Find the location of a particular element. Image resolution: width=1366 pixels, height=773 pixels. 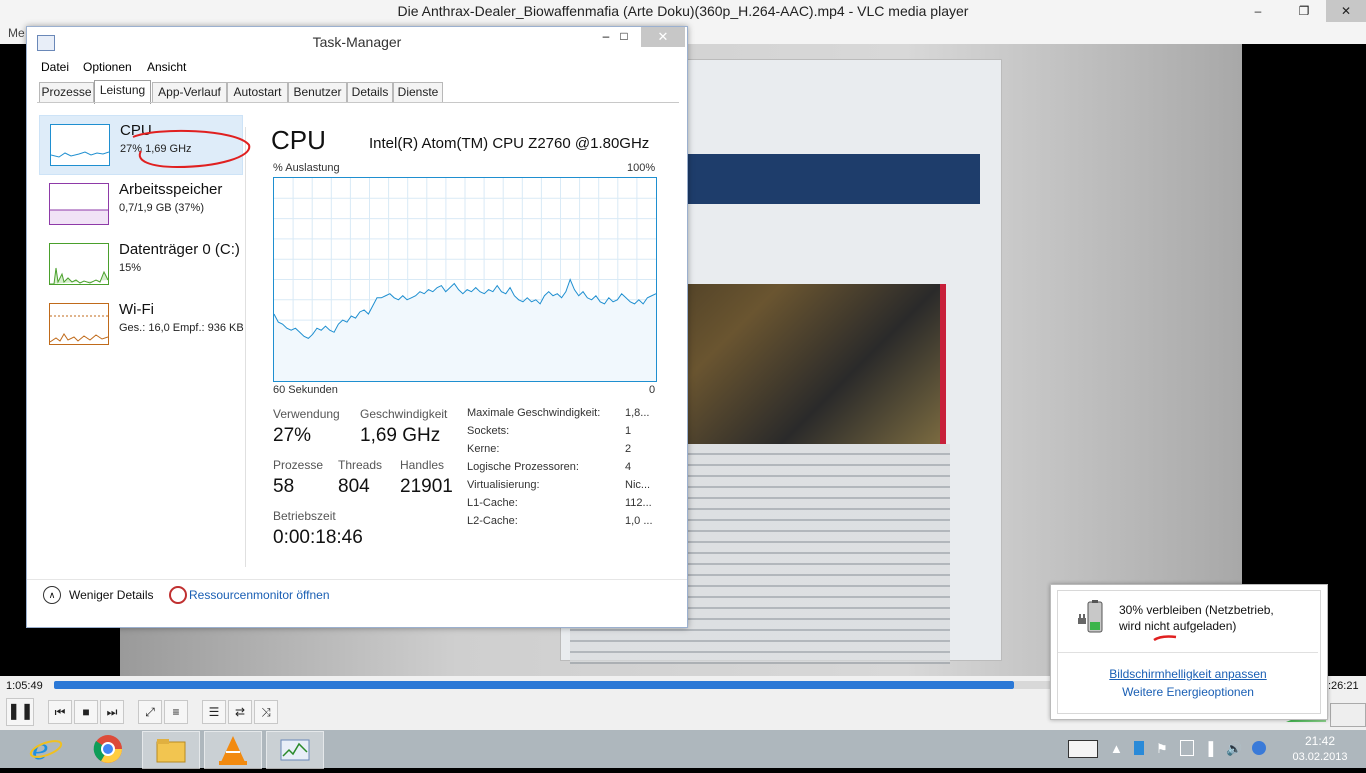

brightness-link: Bildschirmhelligkeit anpassen is located at coordinates (1188, 674).